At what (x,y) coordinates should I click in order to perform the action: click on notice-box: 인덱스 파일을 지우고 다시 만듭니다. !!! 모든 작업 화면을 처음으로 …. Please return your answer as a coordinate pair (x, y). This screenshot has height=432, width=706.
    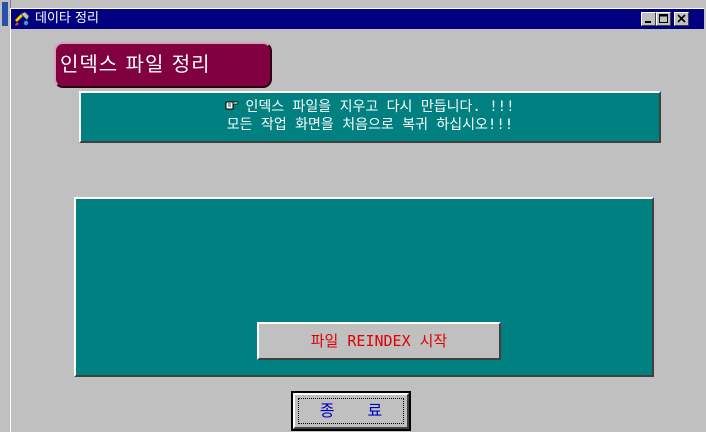
    Looking at the image, I should click on (370, 117).